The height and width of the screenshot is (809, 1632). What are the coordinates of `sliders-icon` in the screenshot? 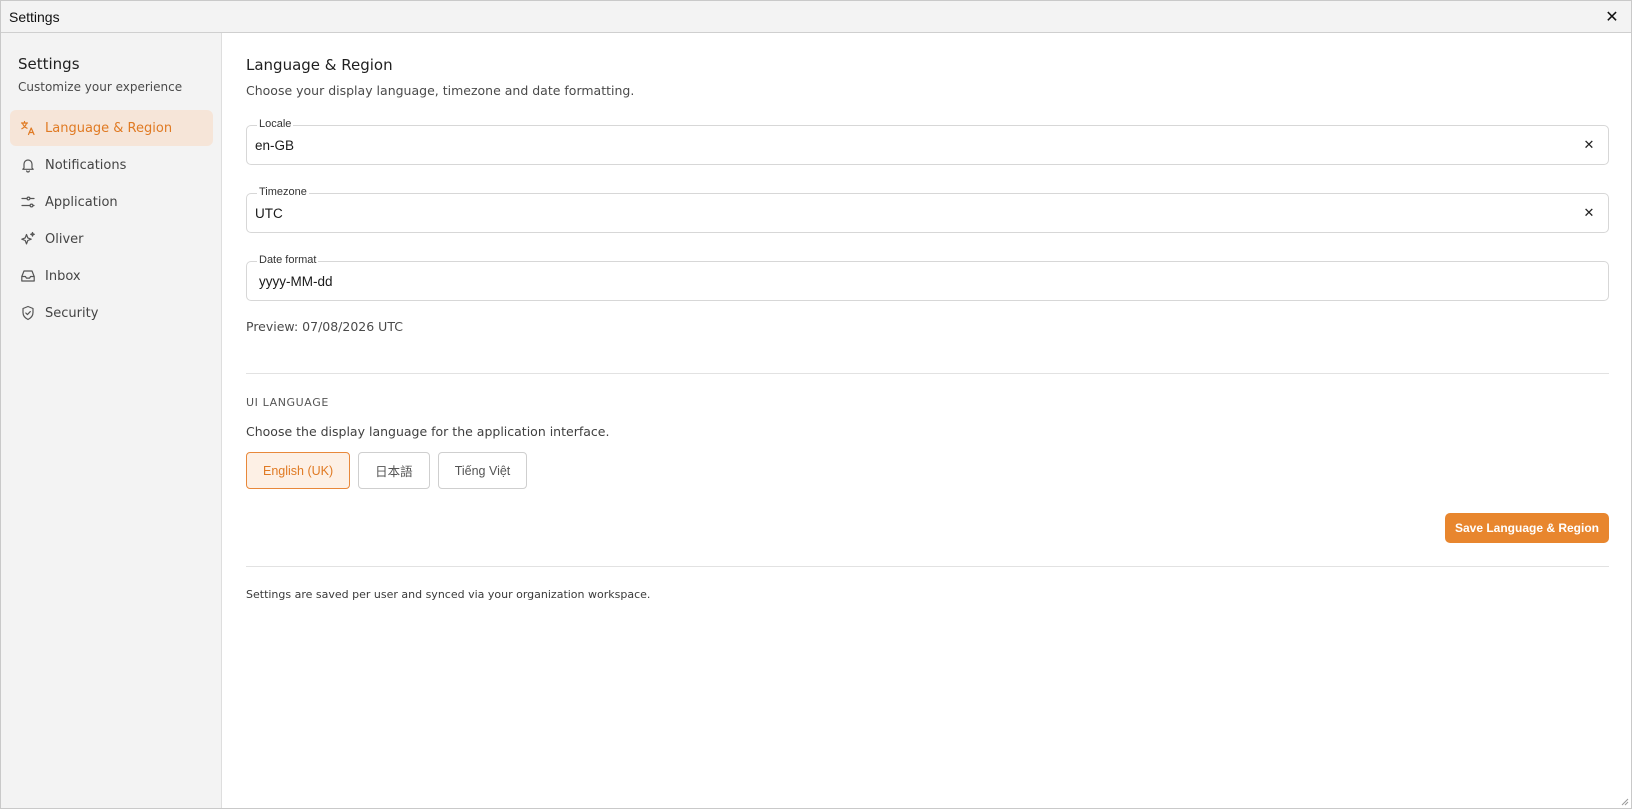 It's located at (28, 202).